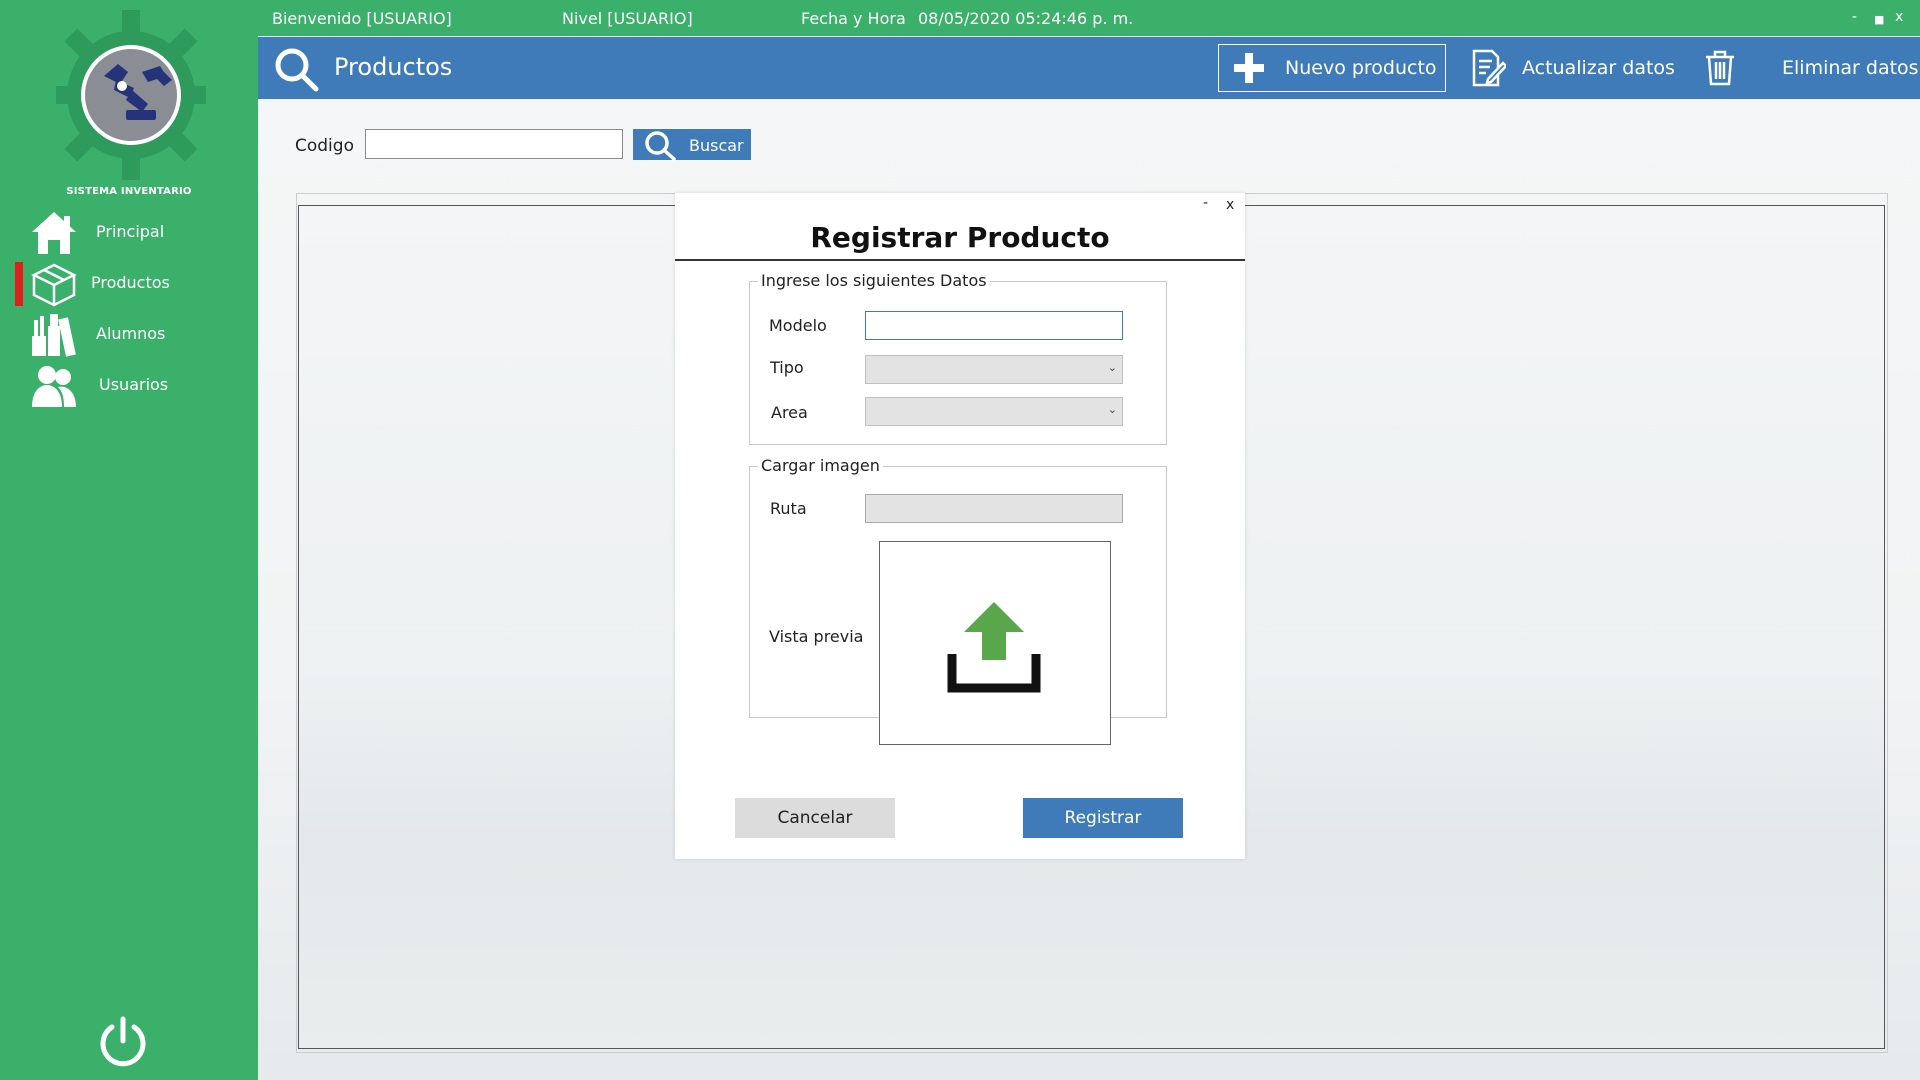 Image resolution: width=1920 pixels, height=1080 pixels. What do you see at coordinates (393, 67) in the screenshot?
I see `page-title: Productos` at bounding box center [393, 67].